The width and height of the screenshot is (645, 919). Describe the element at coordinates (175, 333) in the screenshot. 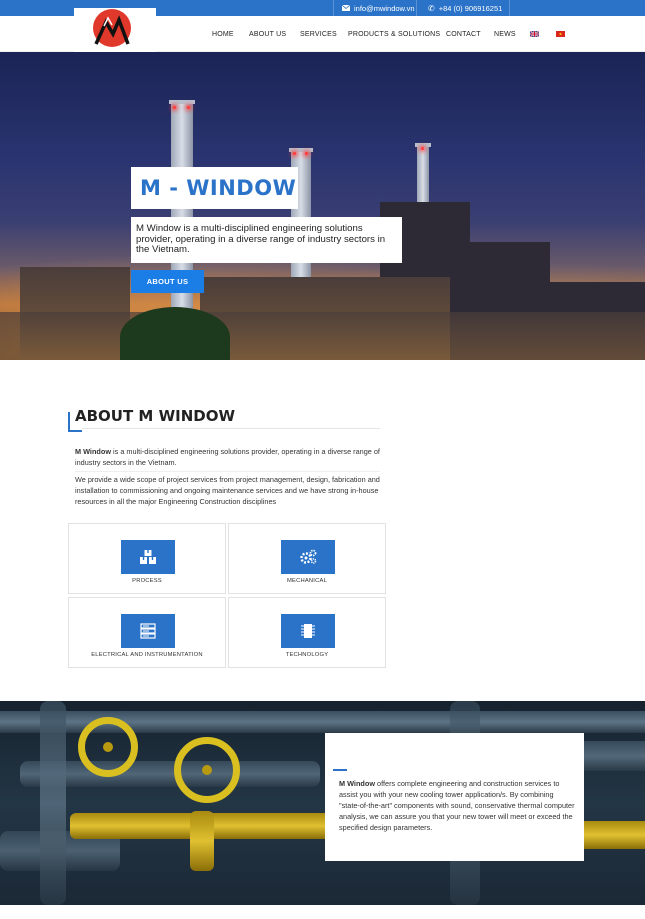

I see `trees` at that location.